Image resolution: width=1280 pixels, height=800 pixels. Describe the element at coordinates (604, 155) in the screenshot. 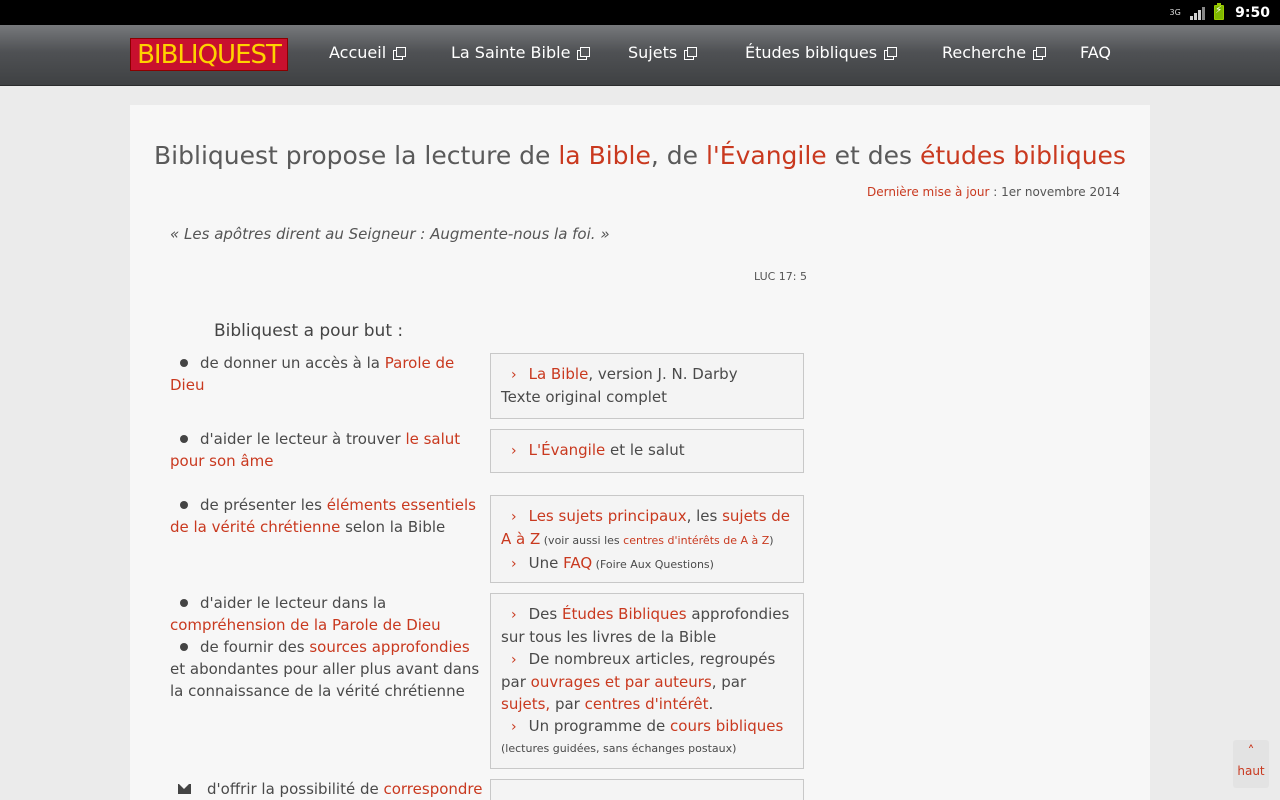

I see `link-la-bible: la Bible` at that location.